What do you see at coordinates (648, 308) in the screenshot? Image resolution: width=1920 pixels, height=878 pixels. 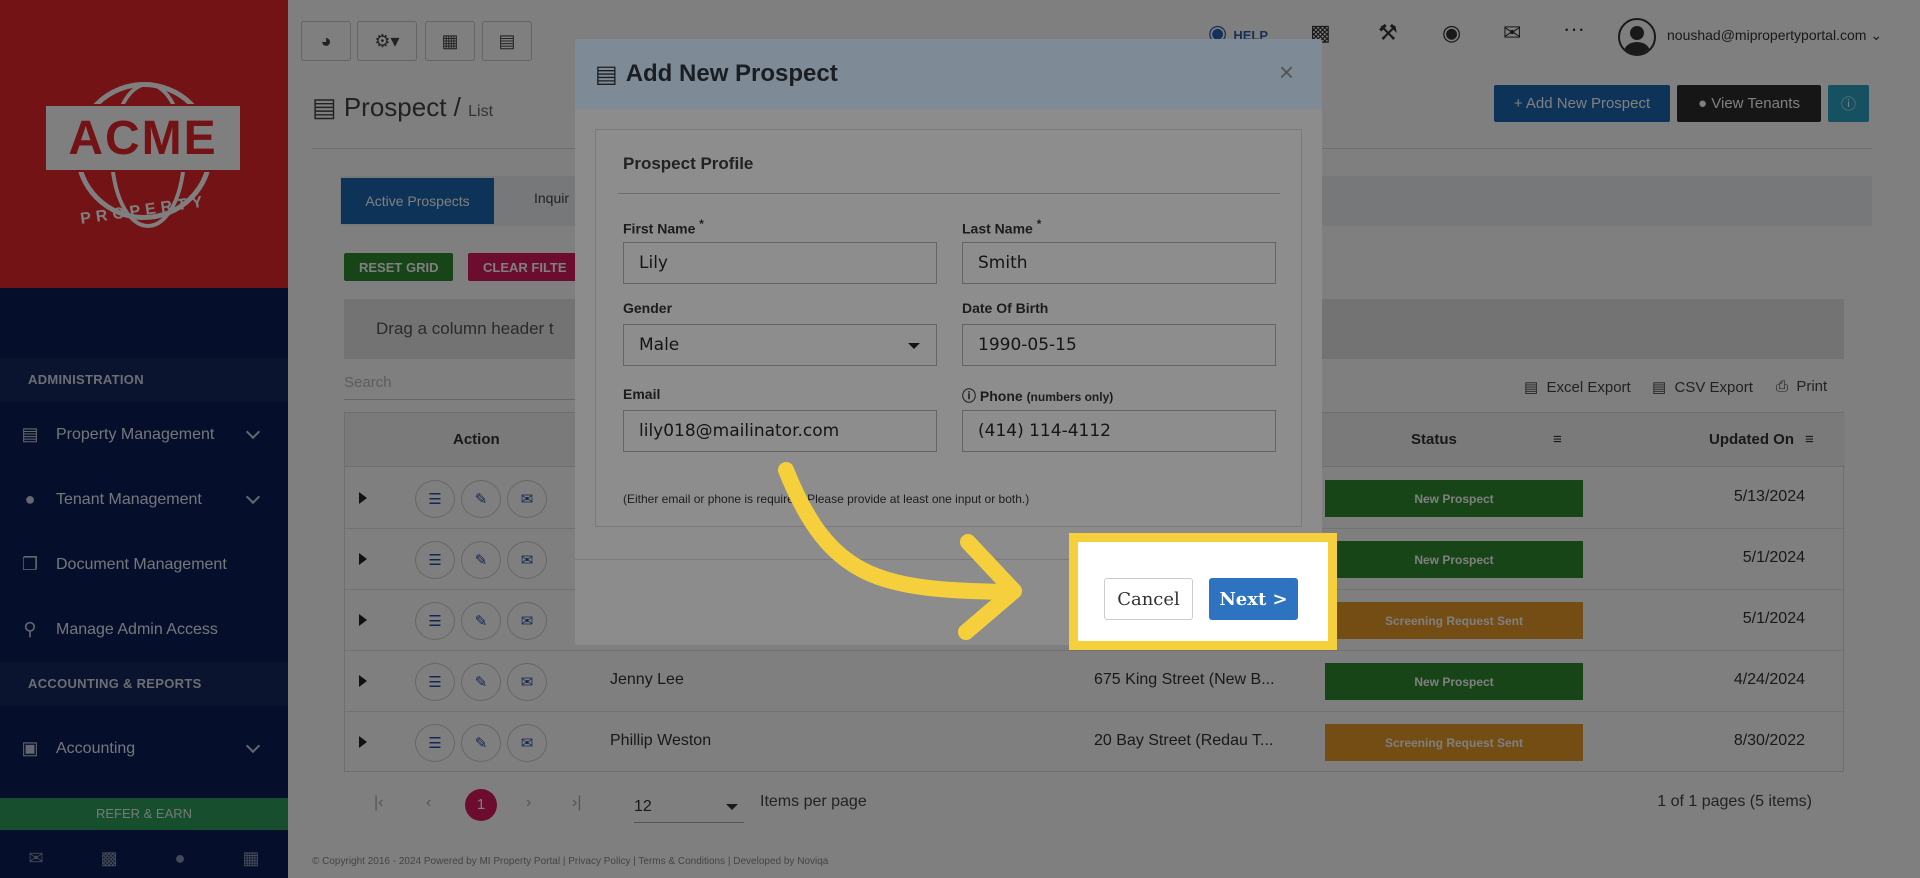 I see `gender-label: Gender` at bounding box center [648, 308].